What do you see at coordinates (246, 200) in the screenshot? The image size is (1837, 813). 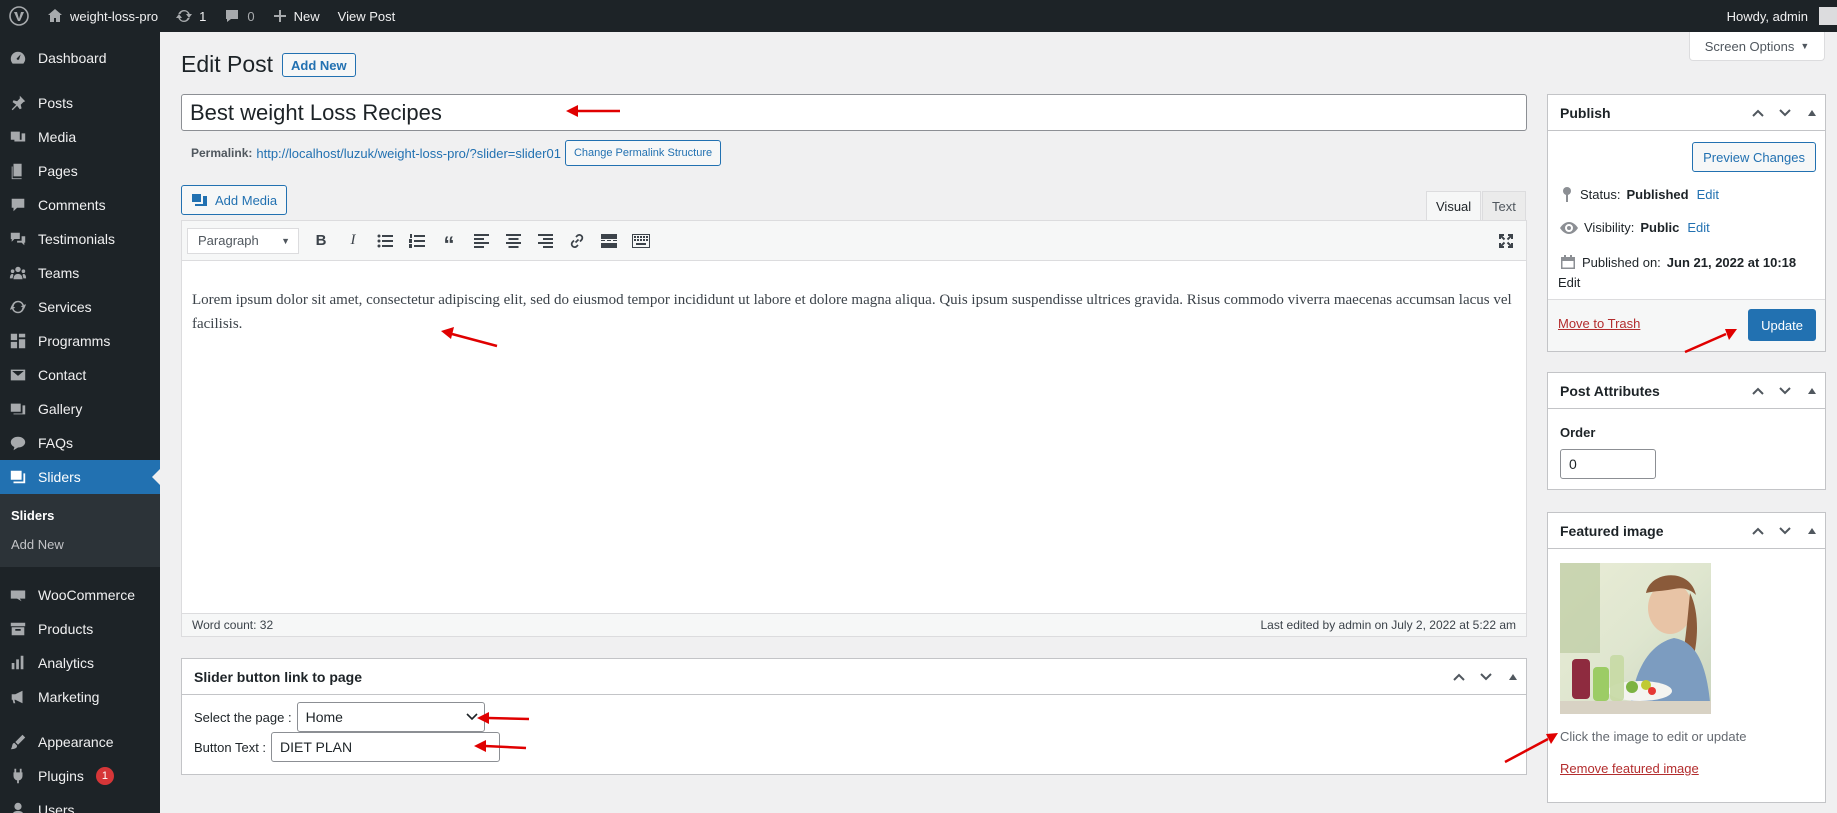 I see `add-media-label: Add Media` at bounding box center [246, 200].